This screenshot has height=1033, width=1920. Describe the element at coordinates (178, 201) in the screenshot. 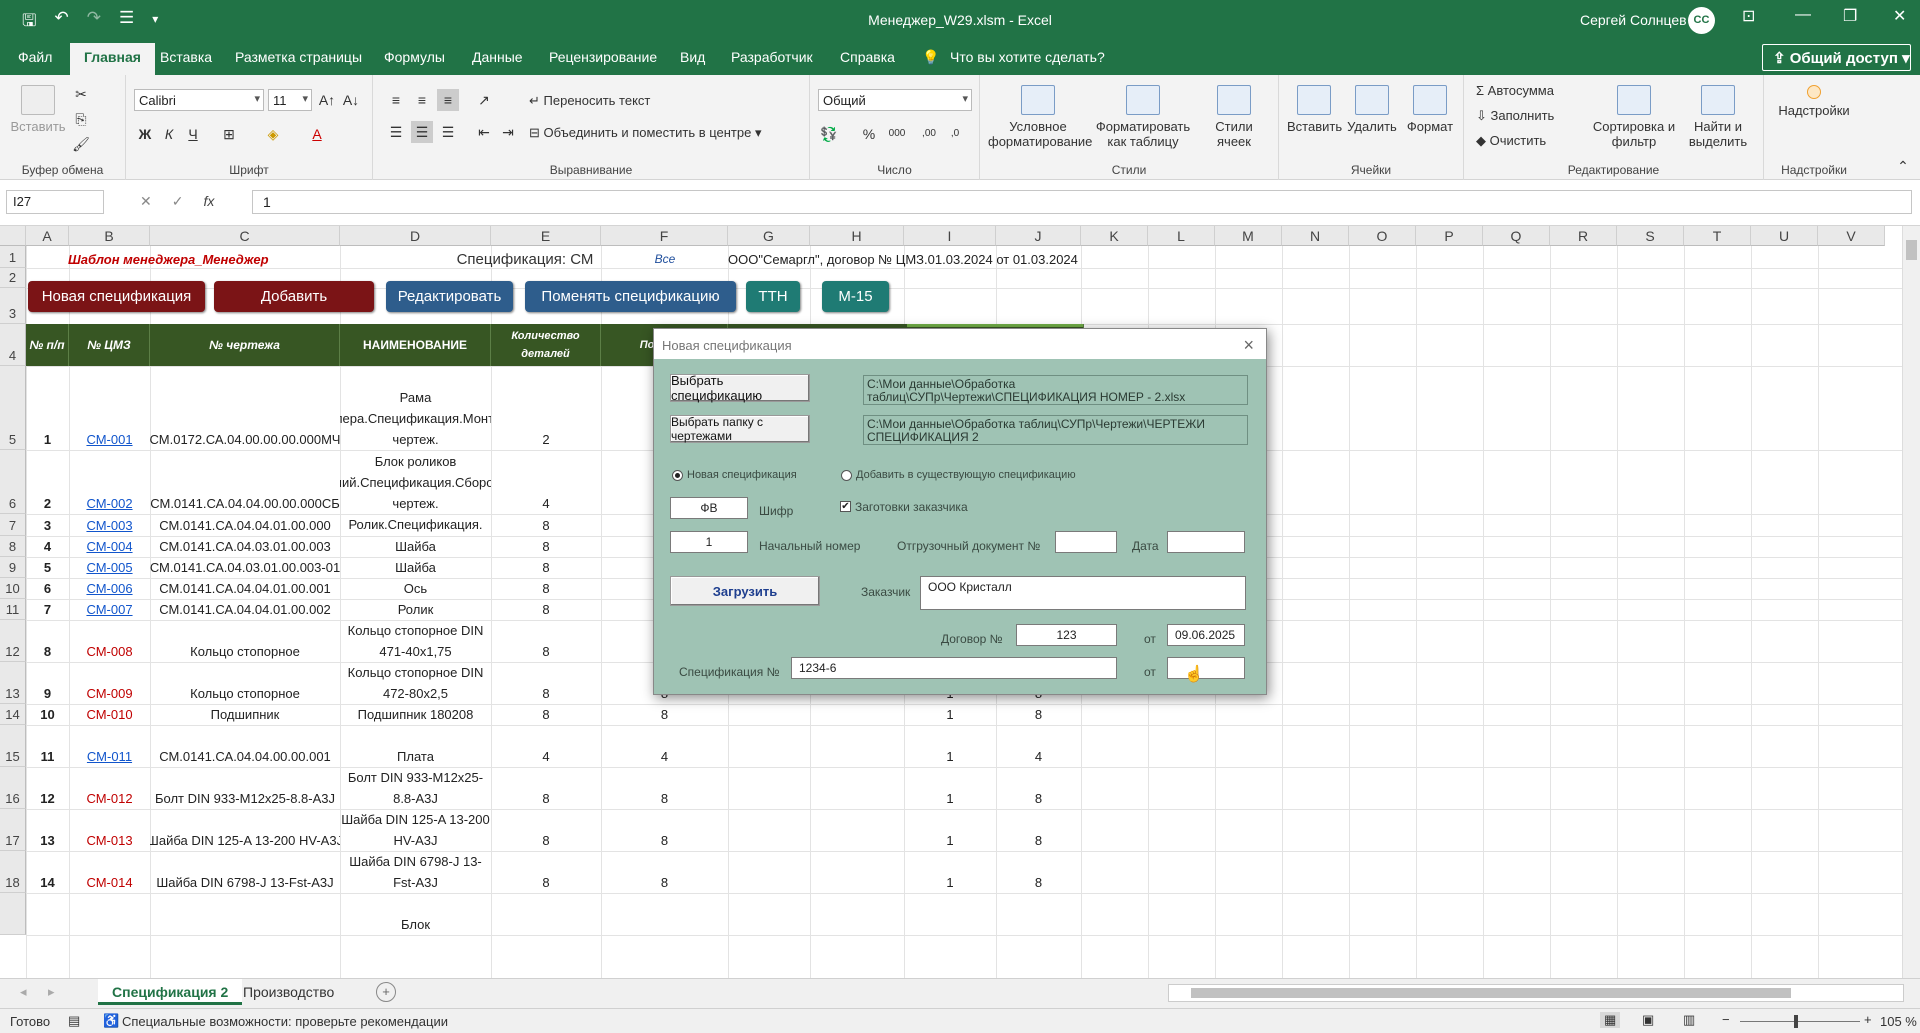

I see `enter-icon: ✓` at that location.